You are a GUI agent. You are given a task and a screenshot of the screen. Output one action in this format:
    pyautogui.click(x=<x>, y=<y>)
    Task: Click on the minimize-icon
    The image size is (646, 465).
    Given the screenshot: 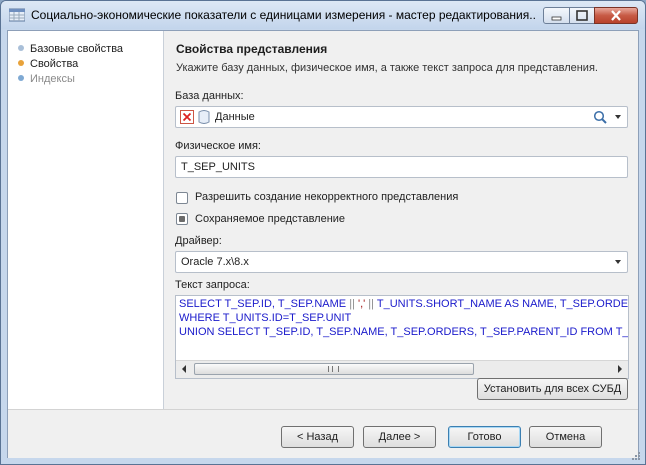 What is the action you would take?
    pyautogui.click(x=556, y=18)
    